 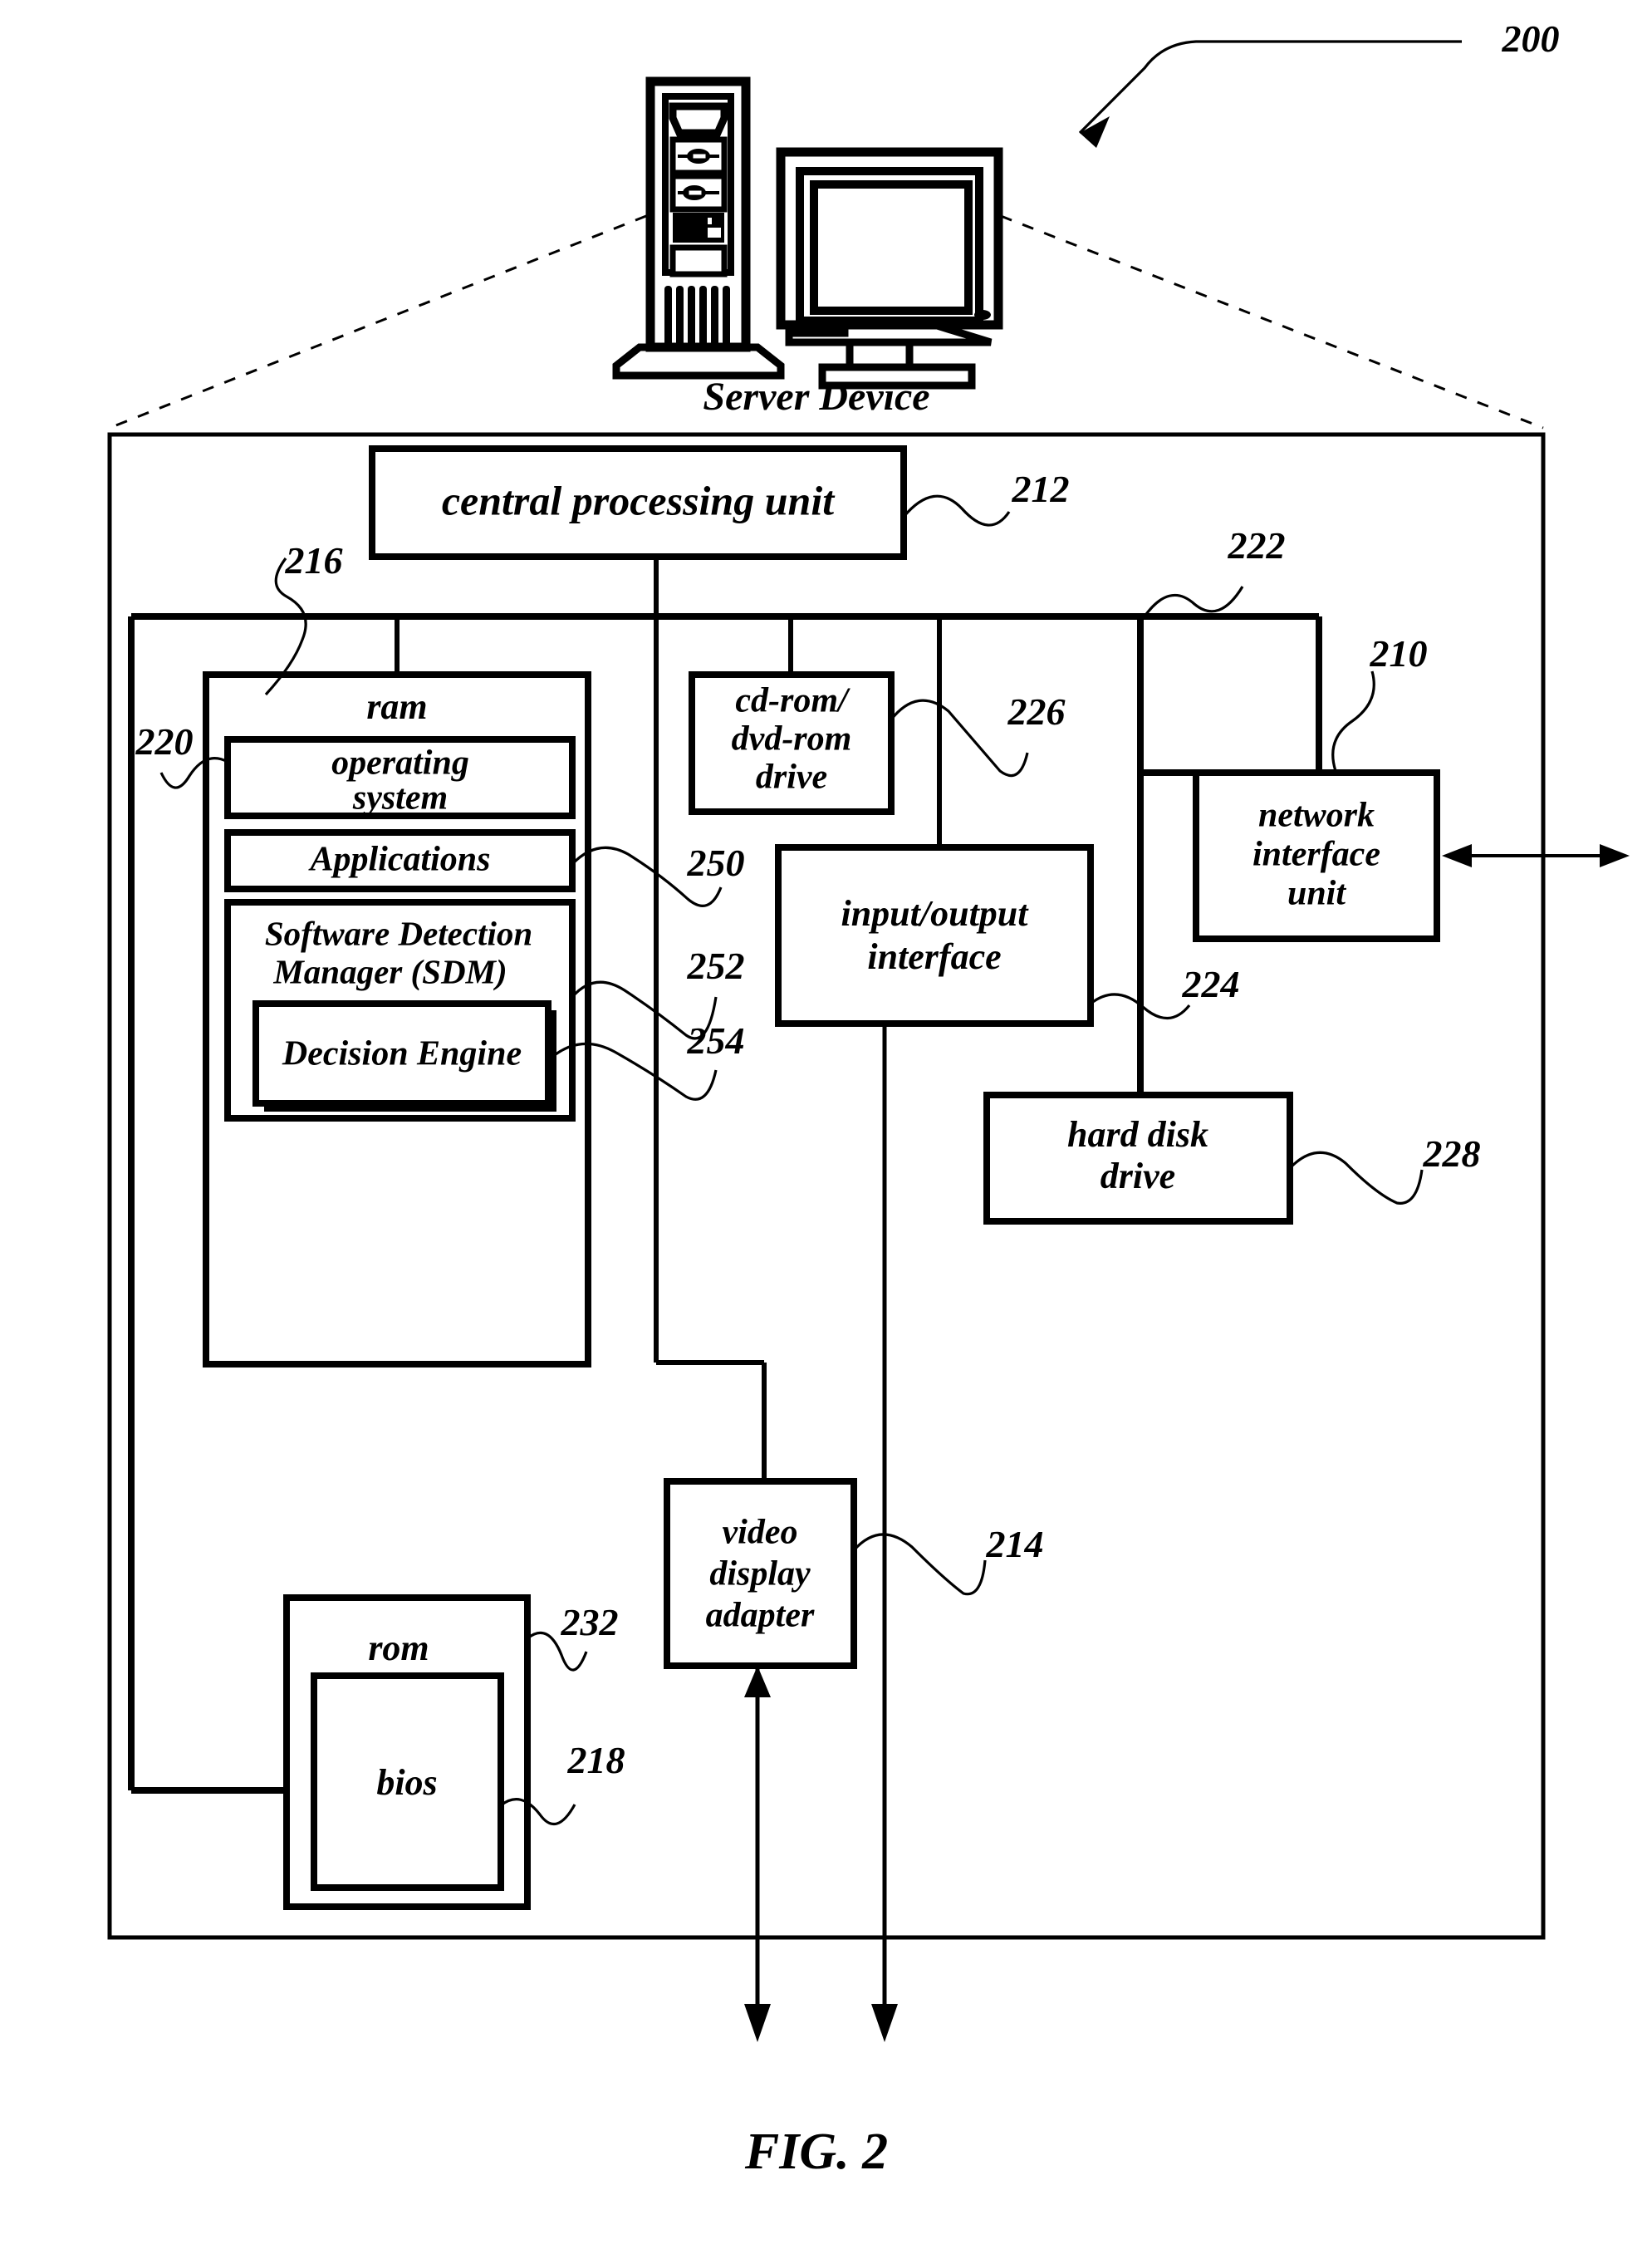 What do you see at coordinates (1452, 1153) in the screenshot?
I see `ref-number-228: 228` at bounding box center [1452, 1153].